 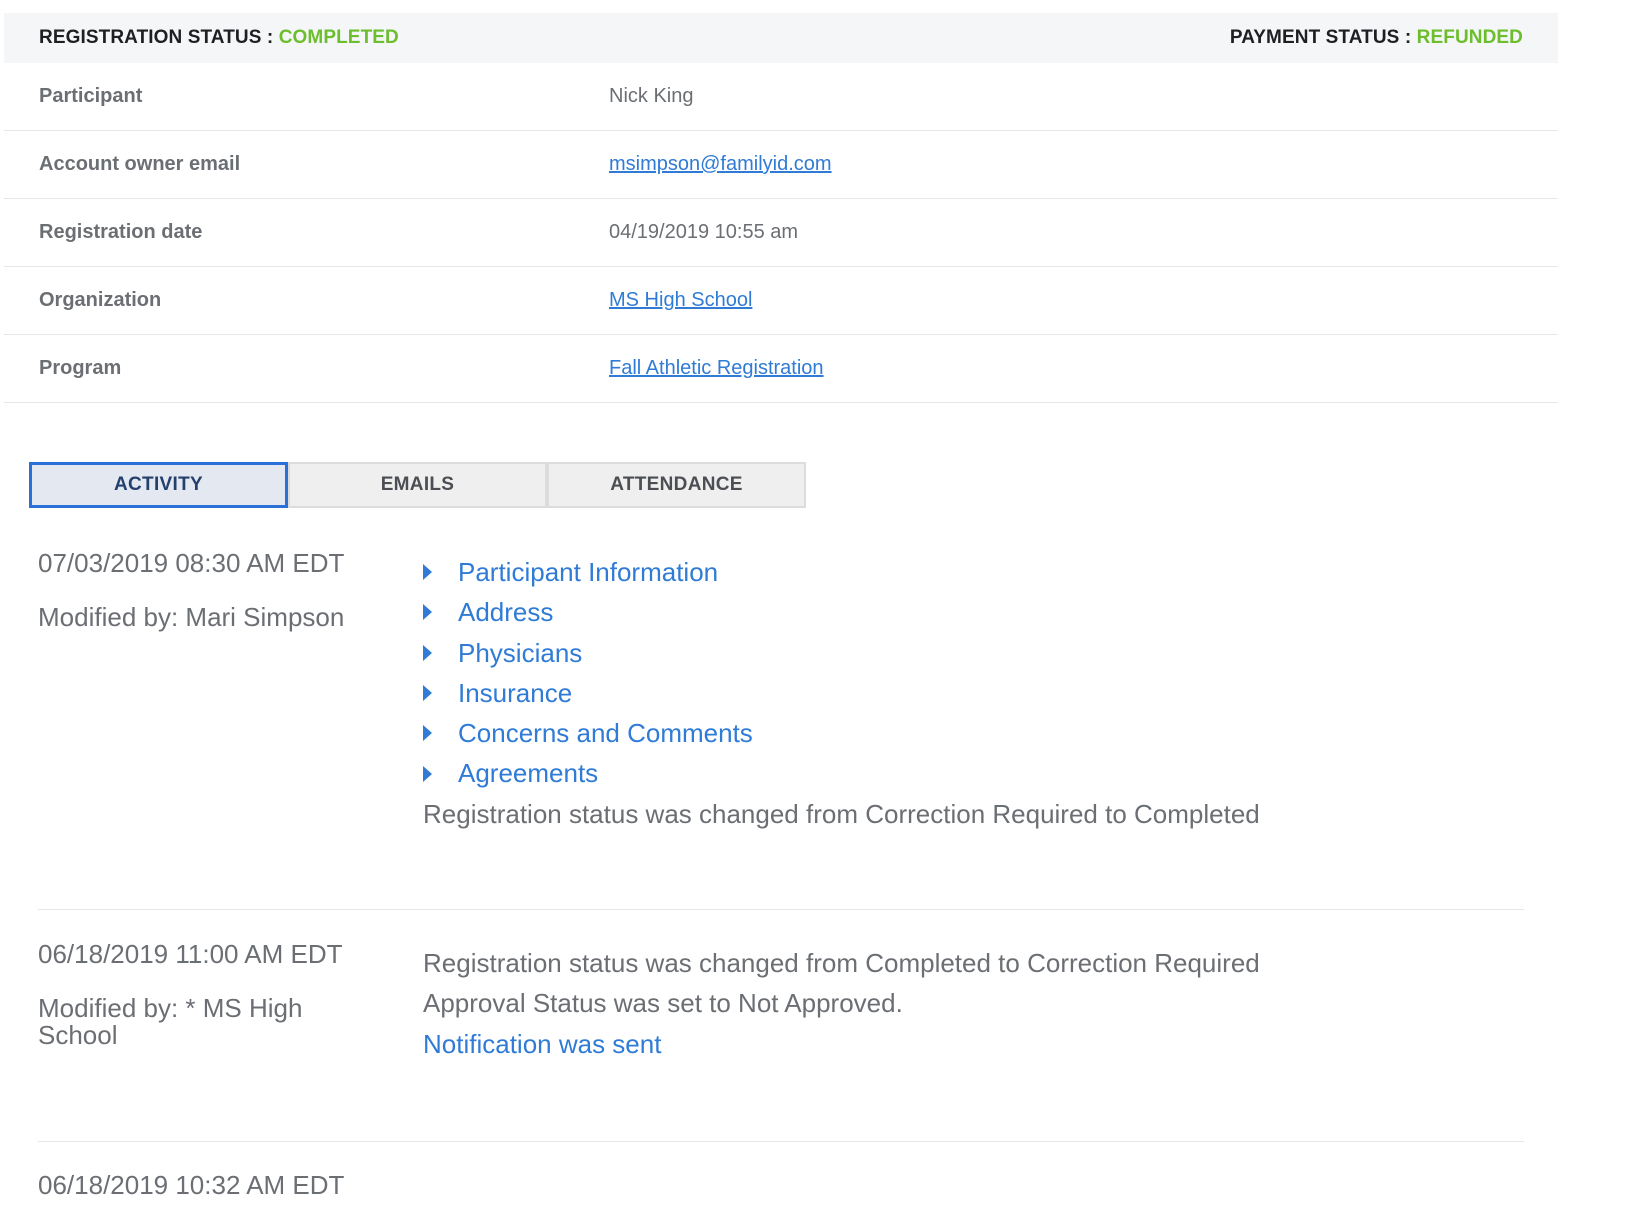 I want to click on section-link-insurance: Insurance, so click(x=841, y=693).